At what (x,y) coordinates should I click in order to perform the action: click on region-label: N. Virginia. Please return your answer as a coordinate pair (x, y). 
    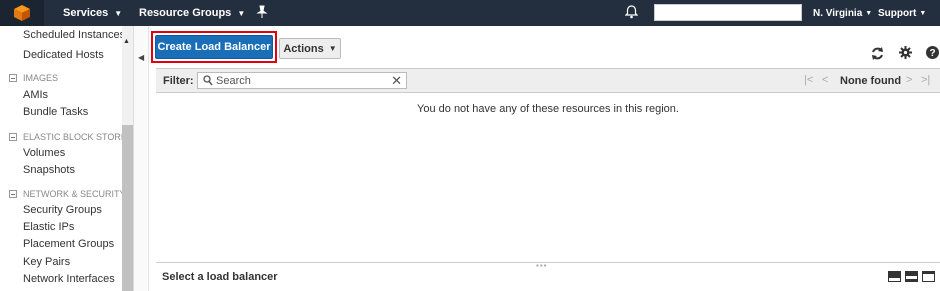
    Looking at the image, I should click on (838, 13).